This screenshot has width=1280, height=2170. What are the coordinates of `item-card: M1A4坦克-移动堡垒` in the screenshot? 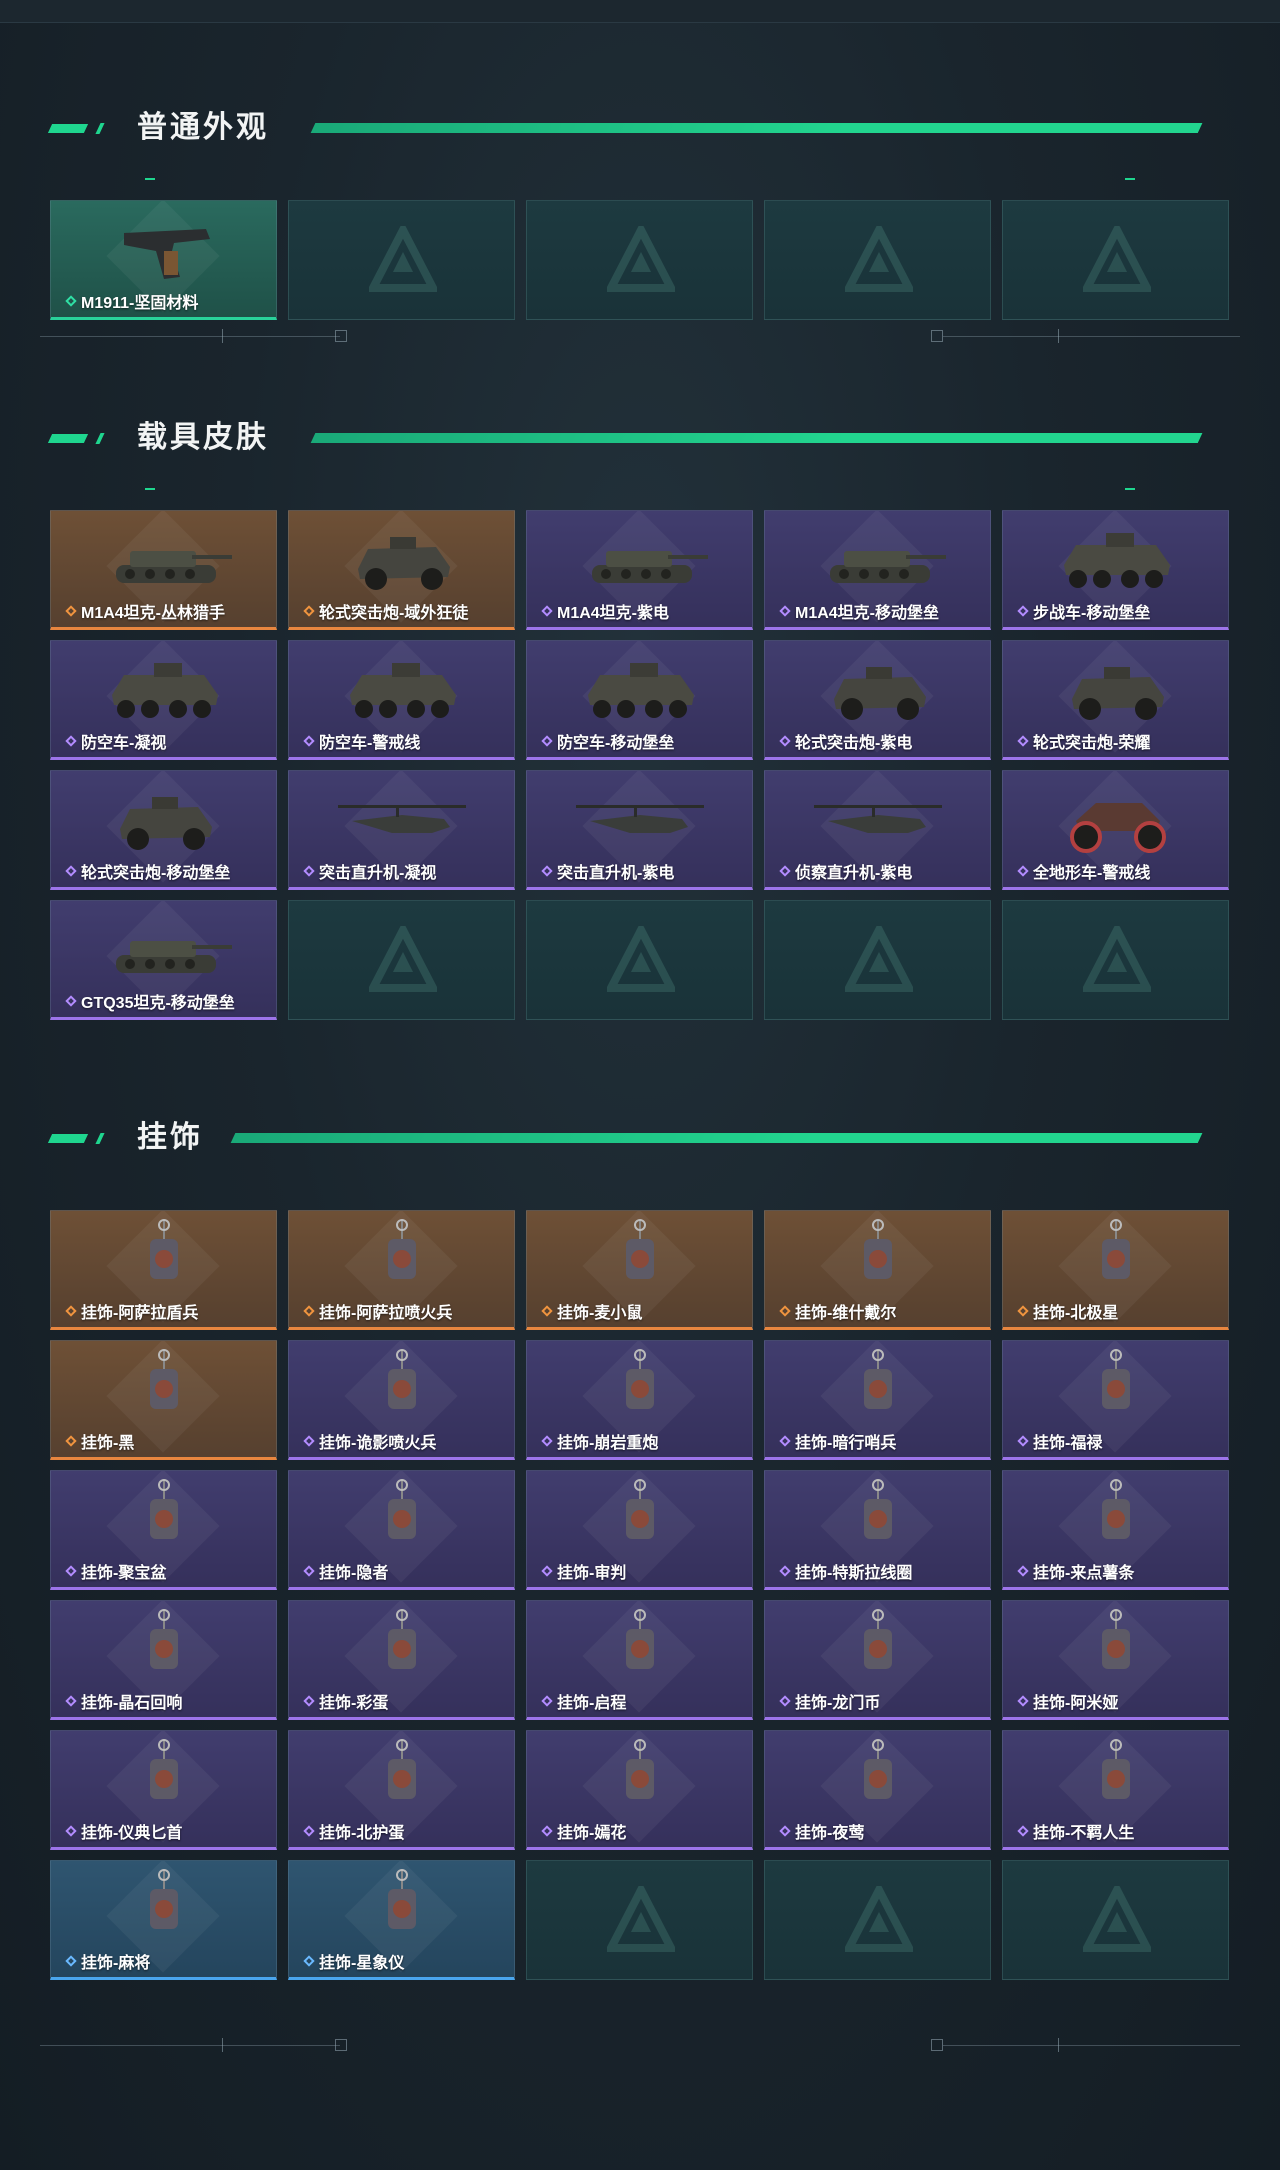 It's located at (877, 570).